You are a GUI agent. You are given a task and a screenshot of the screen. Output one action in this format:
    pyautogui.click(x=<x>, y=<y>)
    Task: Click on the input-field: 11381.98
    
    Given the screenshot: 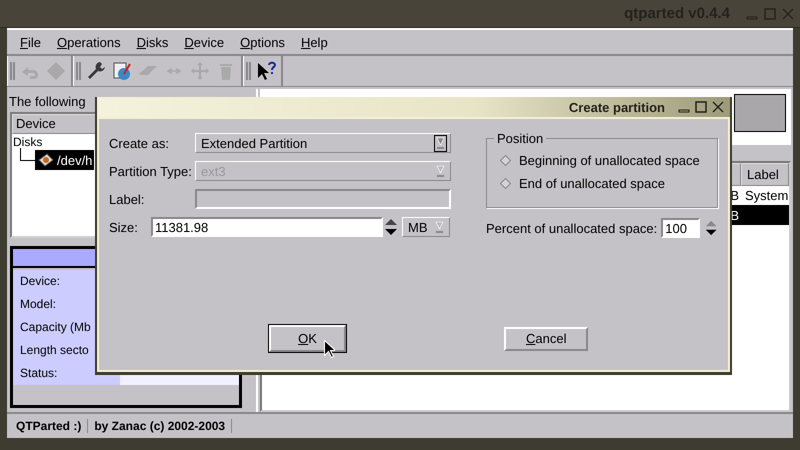 What is the action you would take?
    pyautogui.click(x=267, y=227)
    